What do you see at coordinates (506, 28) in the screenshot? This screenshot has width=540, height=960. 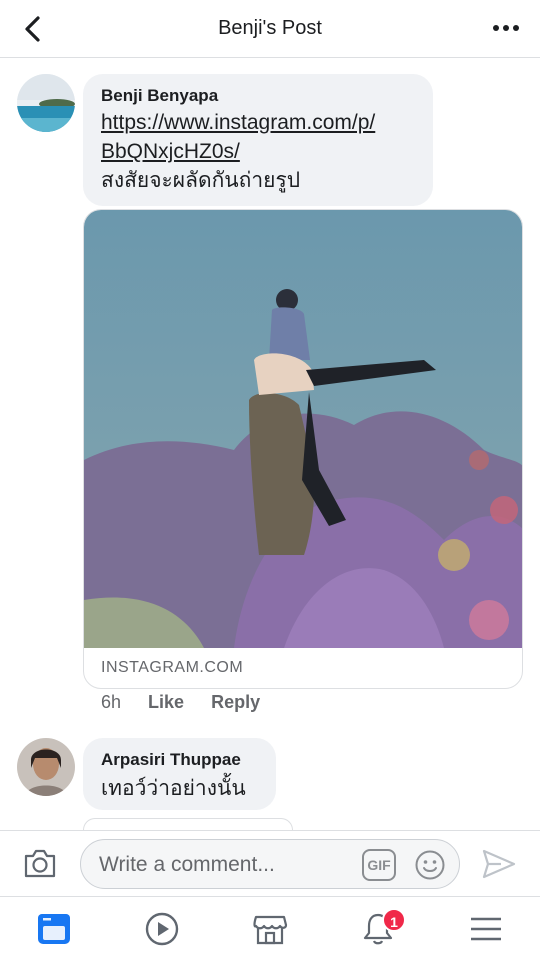 I see `more-options-icon` at bounding box center [506, 28].